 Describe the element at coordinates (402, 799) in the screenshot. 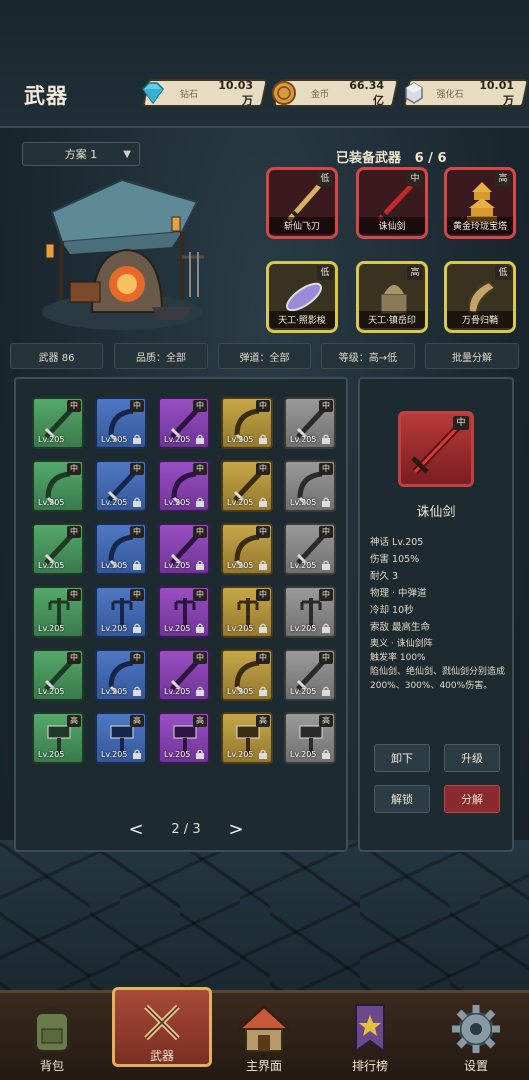

I see `unlock-button: 解锁` at that location.